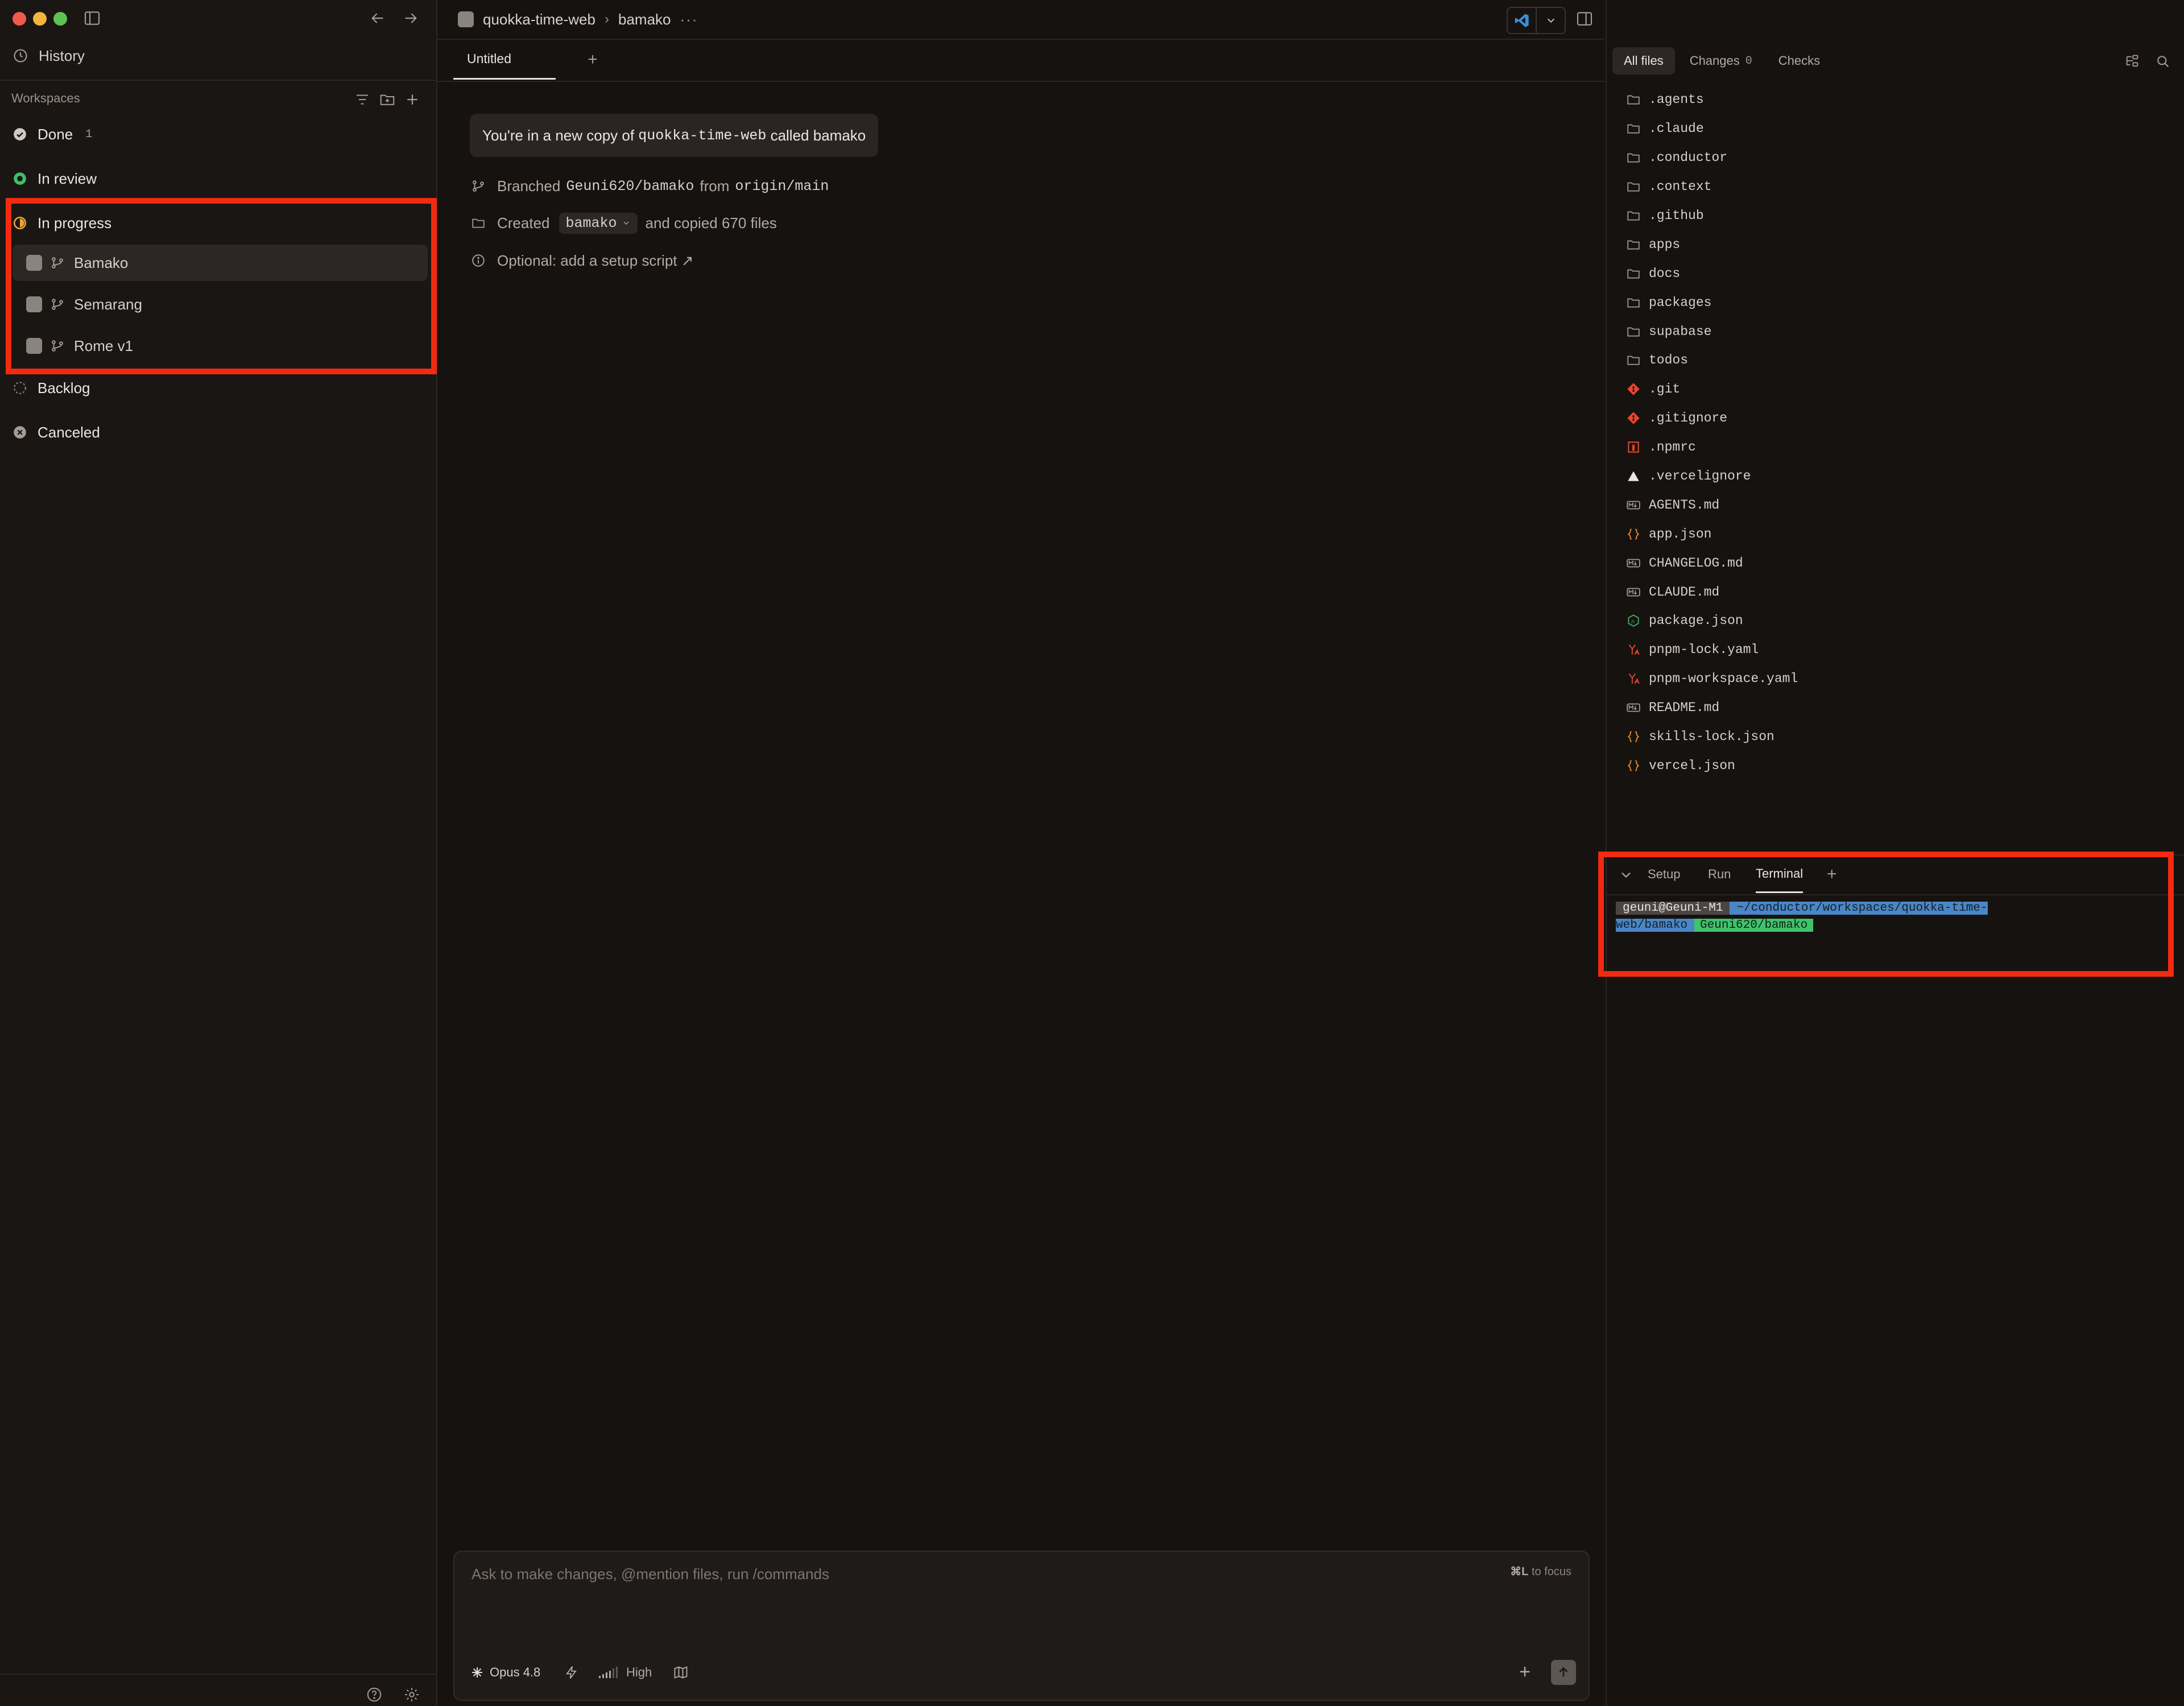  I want to click on file-tree-item: js package.json, so click(1899, 620).